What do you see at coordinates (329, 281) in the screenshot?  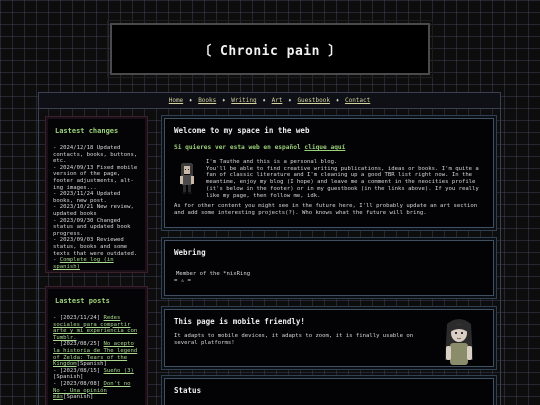 I see `webring-nav-icons: = ⚠ =` at bounding box center [329, 281].